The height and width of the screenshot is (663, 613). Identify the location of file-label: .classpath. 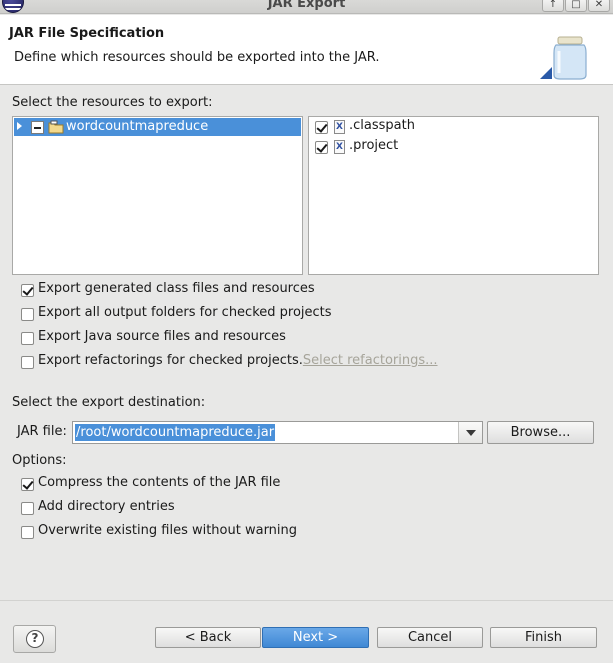
(382, 125).